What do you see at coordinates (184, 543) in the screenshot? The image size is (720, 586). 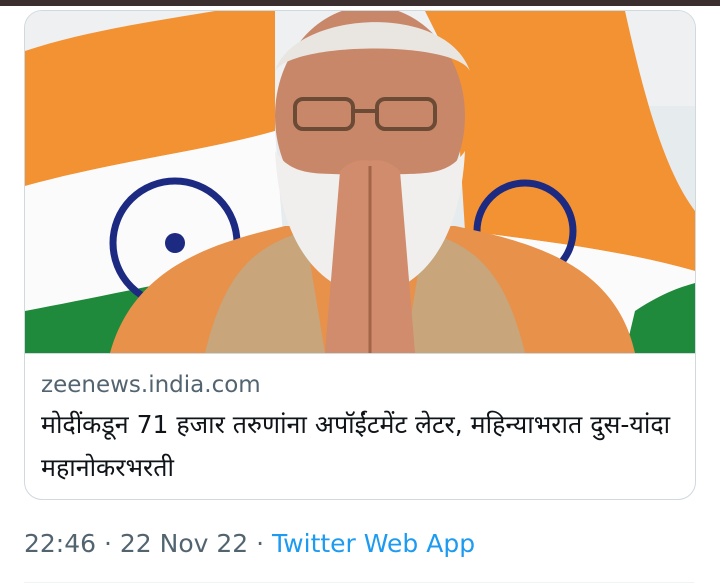 I see `tweet-date: 22 Nov 22` at bounding box center [184, 543].